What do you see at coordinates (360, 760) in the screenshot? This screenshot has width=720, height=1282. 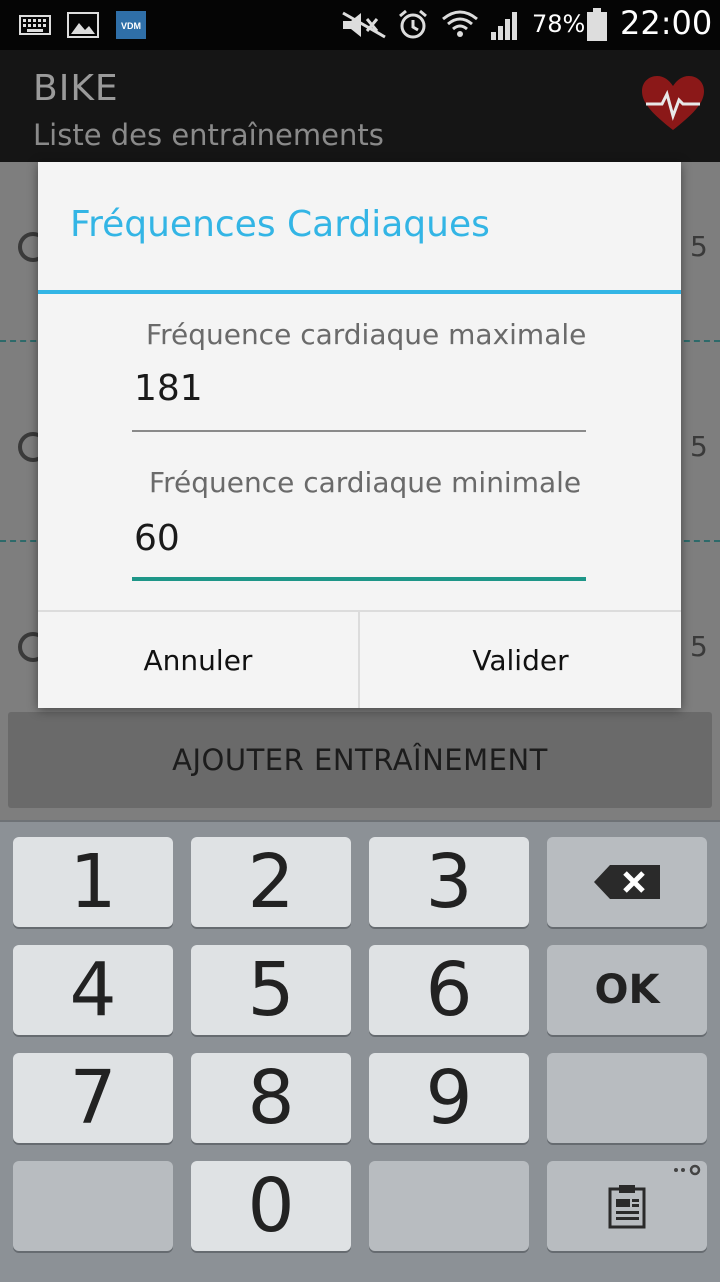 I see `add-training-button: AJOUTER ENTRAÎNEMENT` at bounding box center [360, 760].